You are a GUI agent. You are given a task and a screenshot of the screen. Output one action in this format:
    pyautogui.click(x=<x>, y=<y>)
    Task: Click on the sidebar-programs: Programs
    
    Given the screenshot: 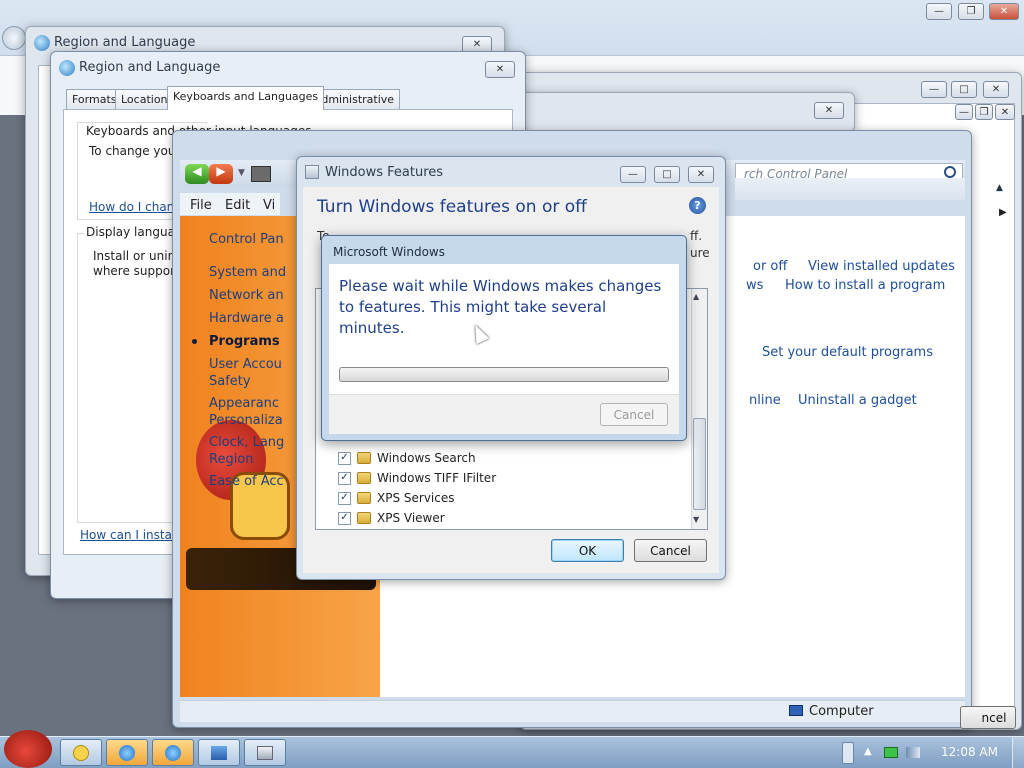 What is the action you would take?
    pyautogui.click(x=244, y=341)
    